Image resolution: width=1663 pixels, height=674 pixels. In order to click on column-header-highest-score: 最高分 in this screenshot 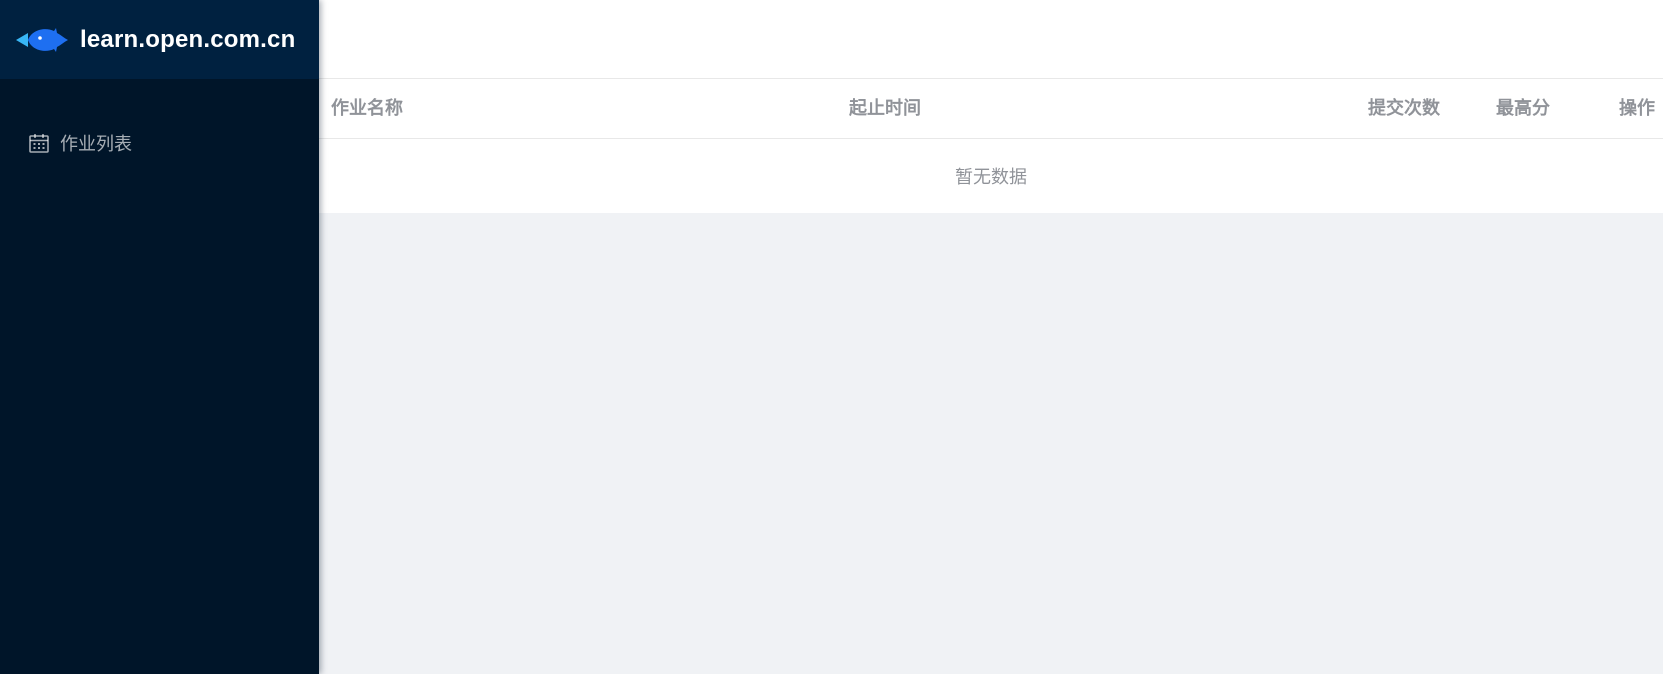, I will do `click(1523, 108)`.